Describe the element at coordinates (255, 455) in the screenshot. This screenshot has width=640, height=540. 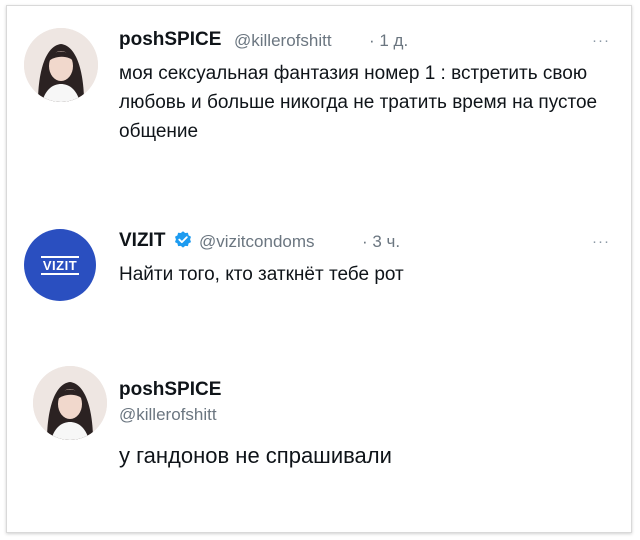
I see `tweet-text: у гандонов не спрашивали` at that location.